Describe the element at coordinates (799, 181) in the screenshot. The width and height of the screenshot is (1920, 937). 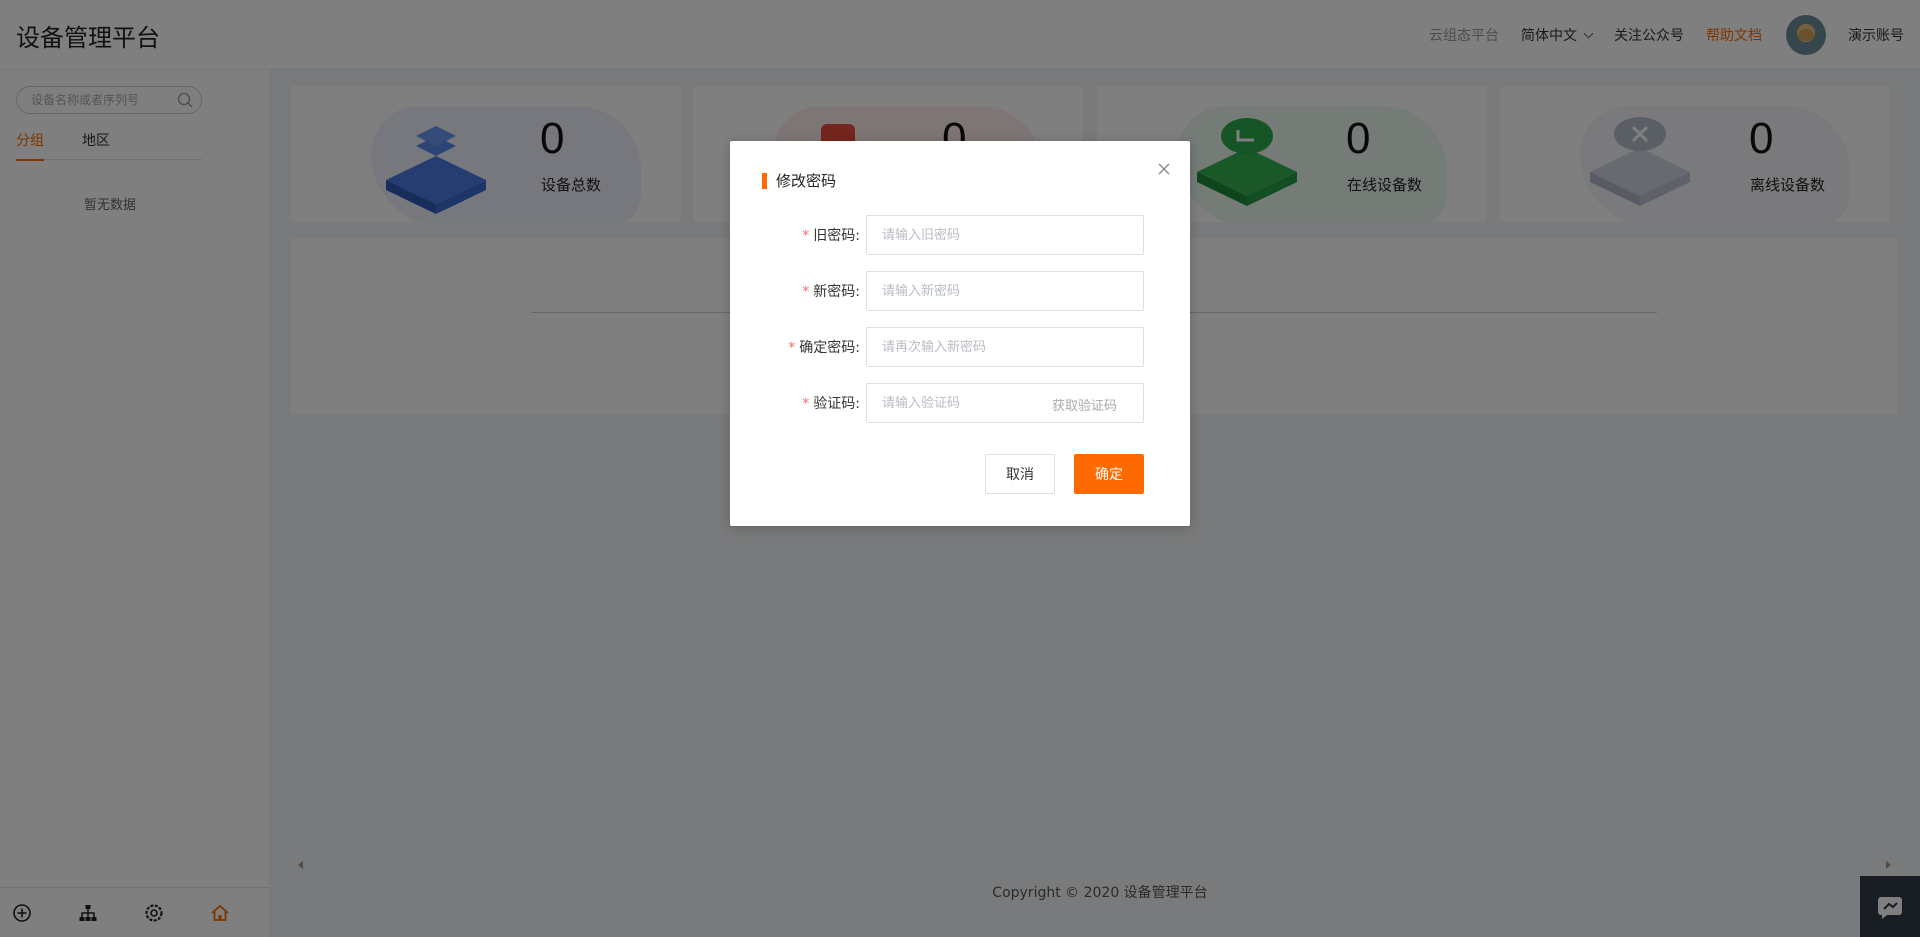
I see `dialog-title: 修改密码` at that location.